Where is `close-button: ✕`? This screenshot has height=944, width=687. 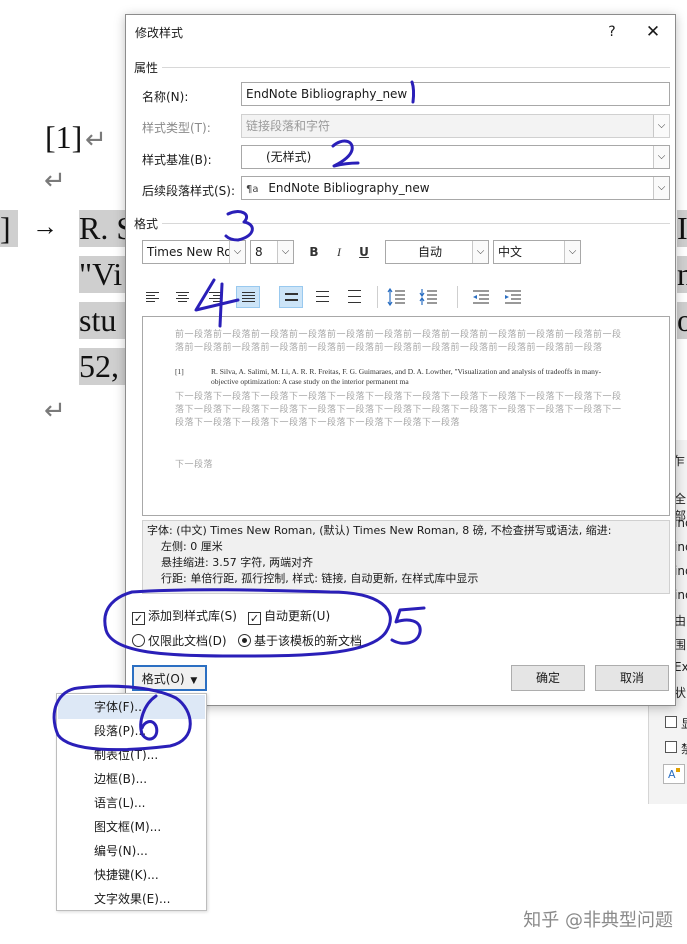
close-button: ✕ is located at coordinates (653, 32).